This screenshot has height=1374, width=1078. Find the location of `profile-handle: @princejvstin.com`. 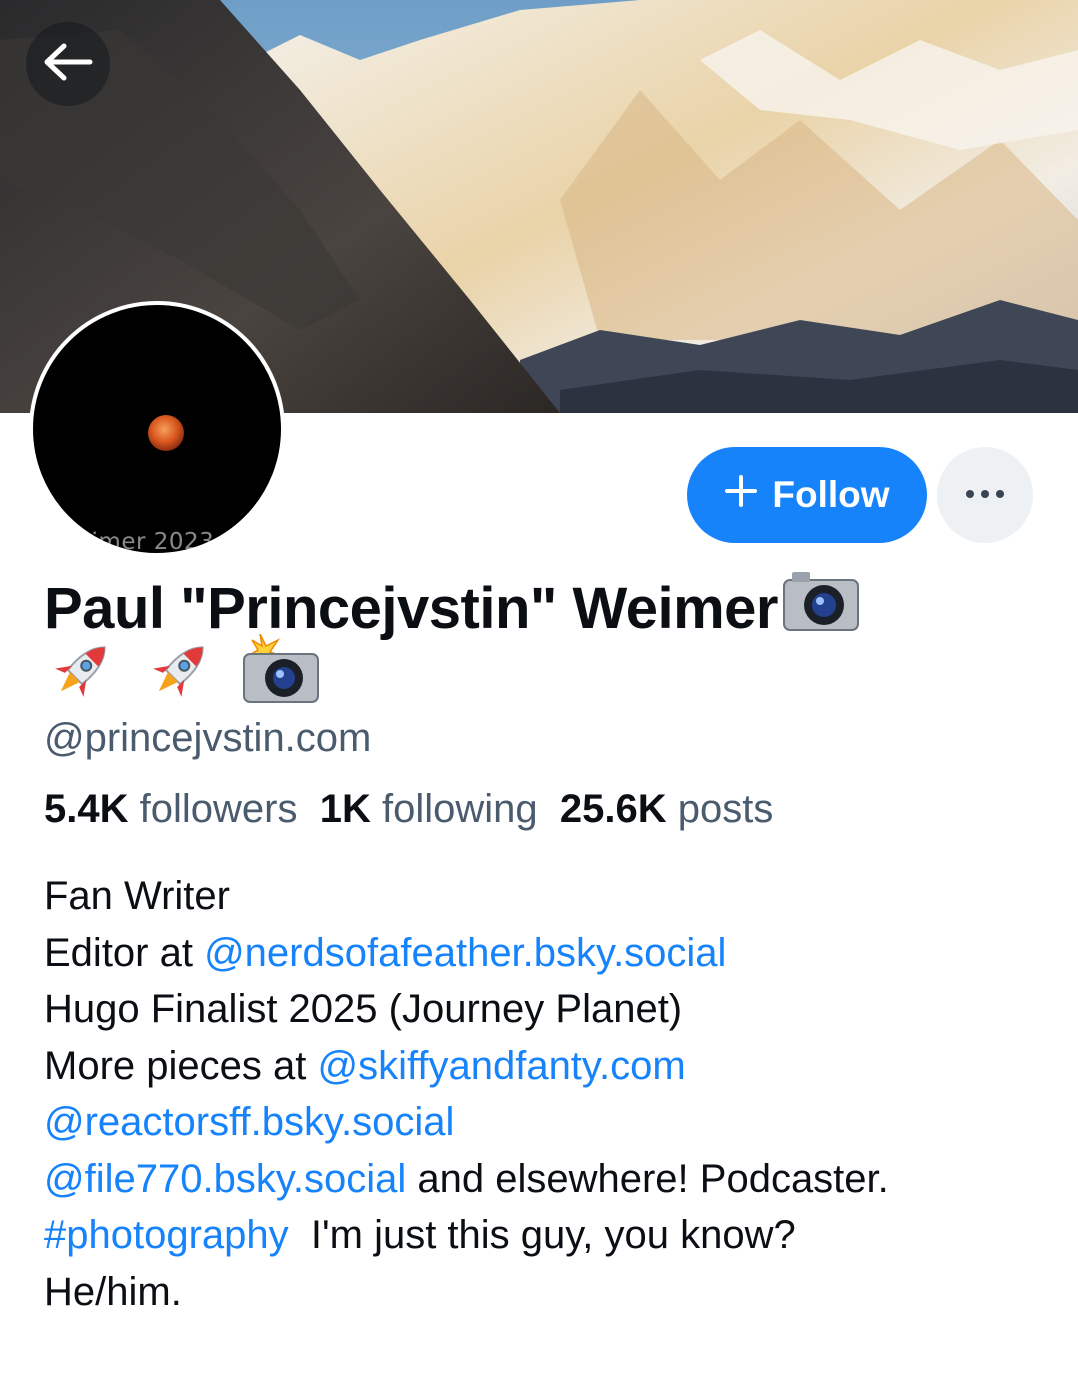

profile-handle: @princejvstin.com is located at coordinates (208, 738).